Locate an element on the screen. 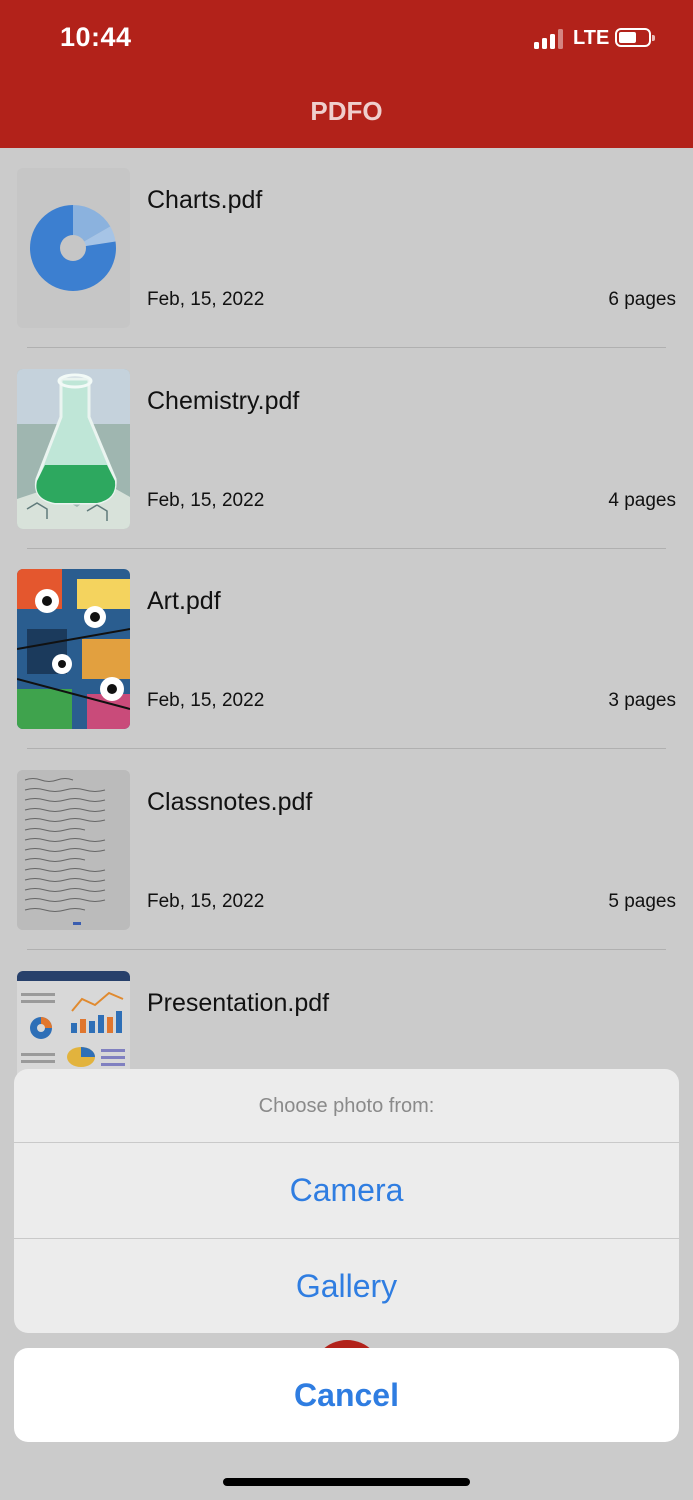 This screenshot has height=1500, width=693. gallery-option-button: Gallery is located at coordinates (346, 1285).